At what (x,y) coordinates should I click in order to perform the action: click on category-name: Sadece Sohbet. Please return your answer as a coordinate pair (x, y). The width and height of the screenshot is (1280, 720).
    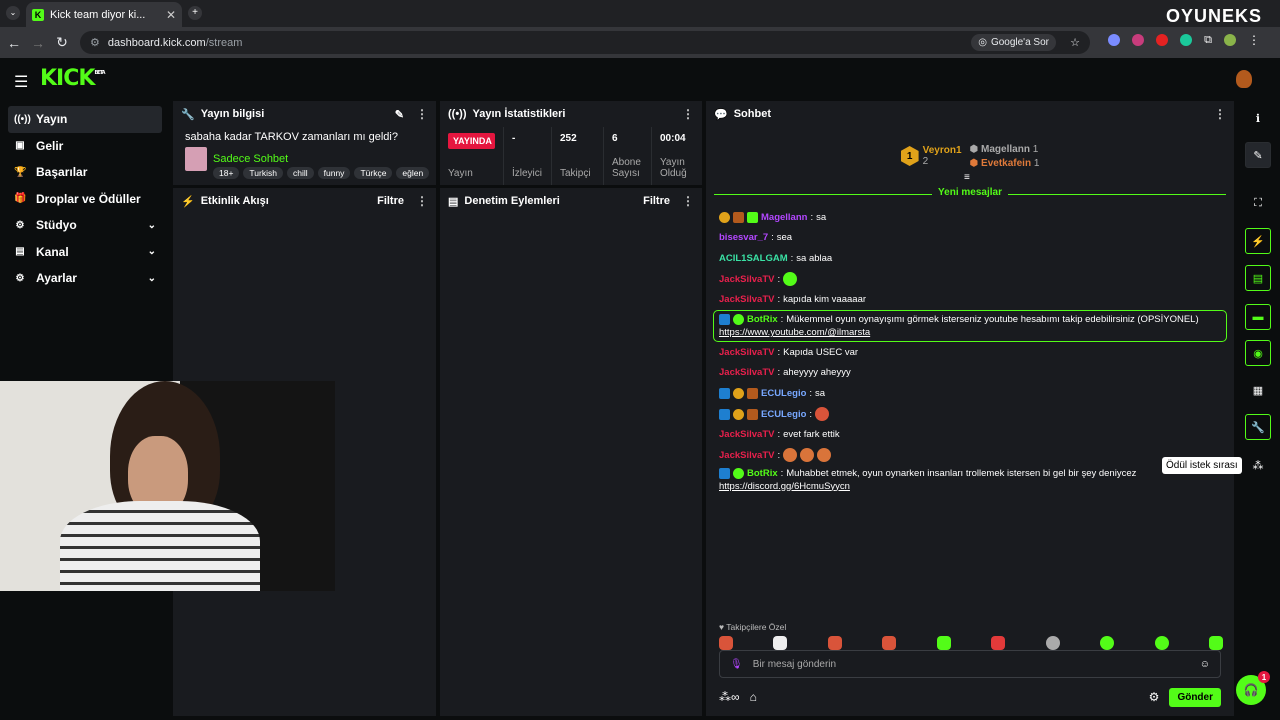
    Looking at the image, I should click on (250, 159).